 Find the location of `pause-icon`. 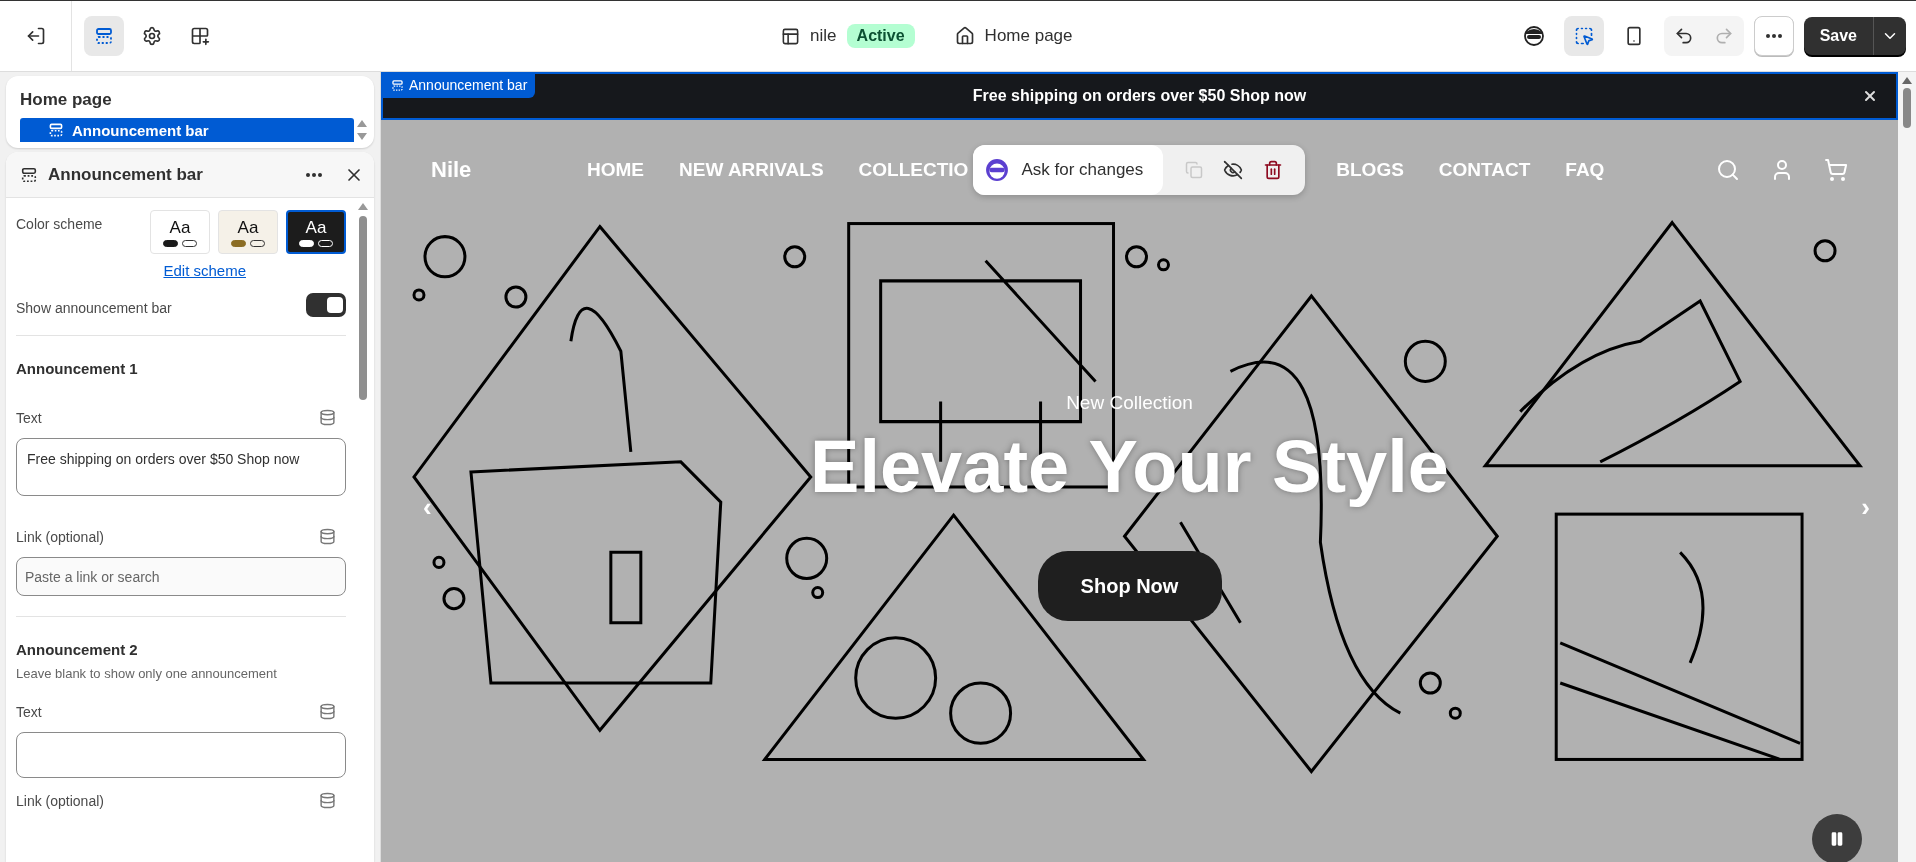

pause-icon is located at coordinates (1837, 839).